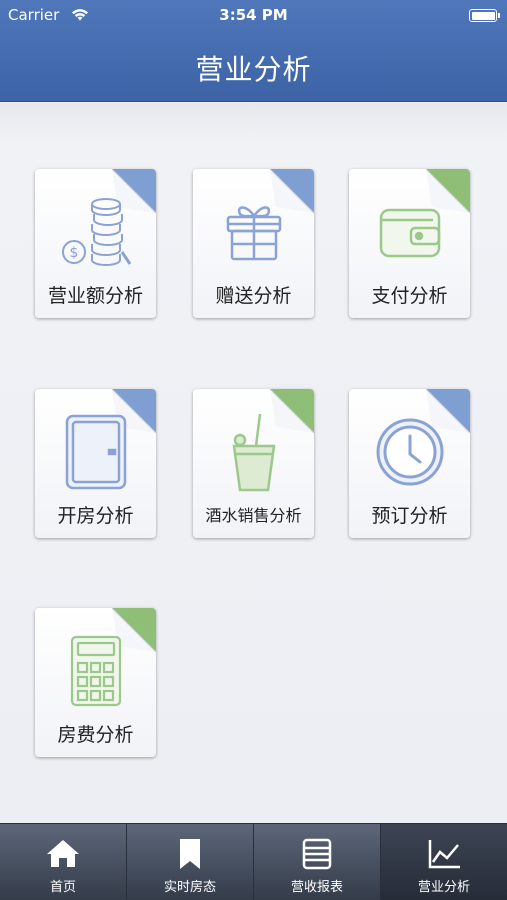  Describe the element at coordinates (484, 15) in the screenshot. I see `battery-icon` at that location.